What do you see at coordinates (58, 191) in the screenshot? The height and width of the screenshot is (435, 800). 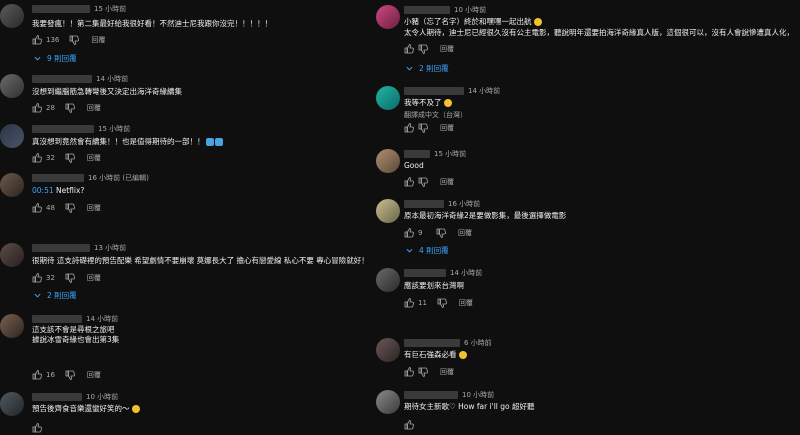 I see `comment-text-row: 00:51 Netflix?` at bounding box center [58, 191].